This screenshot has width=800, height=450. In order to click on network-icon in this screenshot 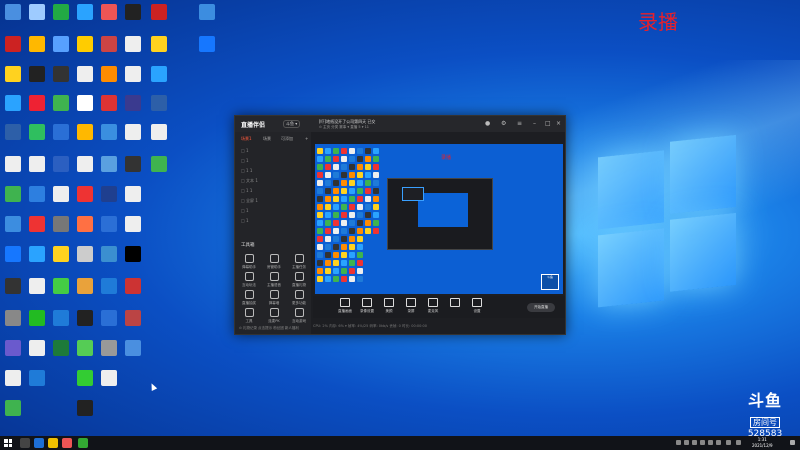, I will do `click(728, 442)`.